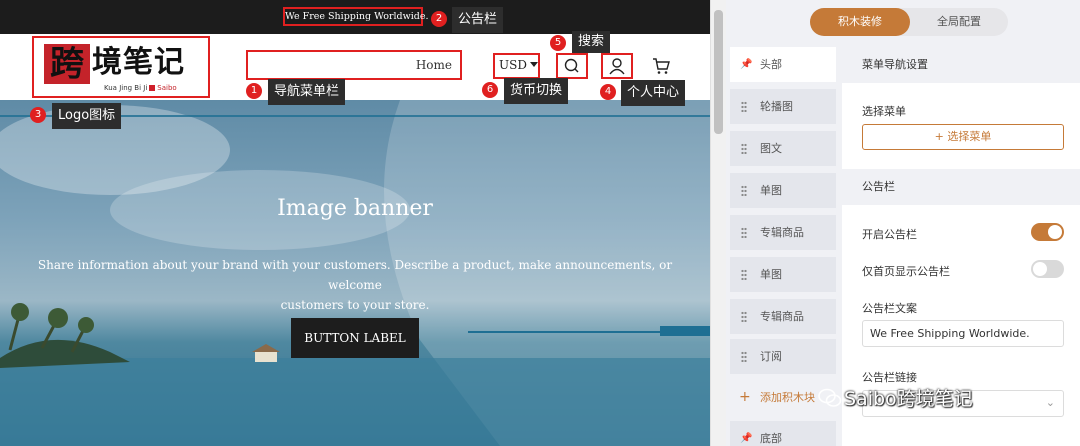 The width and height of the screenshot is (1080, 446). Describe the element at coordinates (776, 106) in the screenshot. I see `block-item-label: 轮播图` at that location.